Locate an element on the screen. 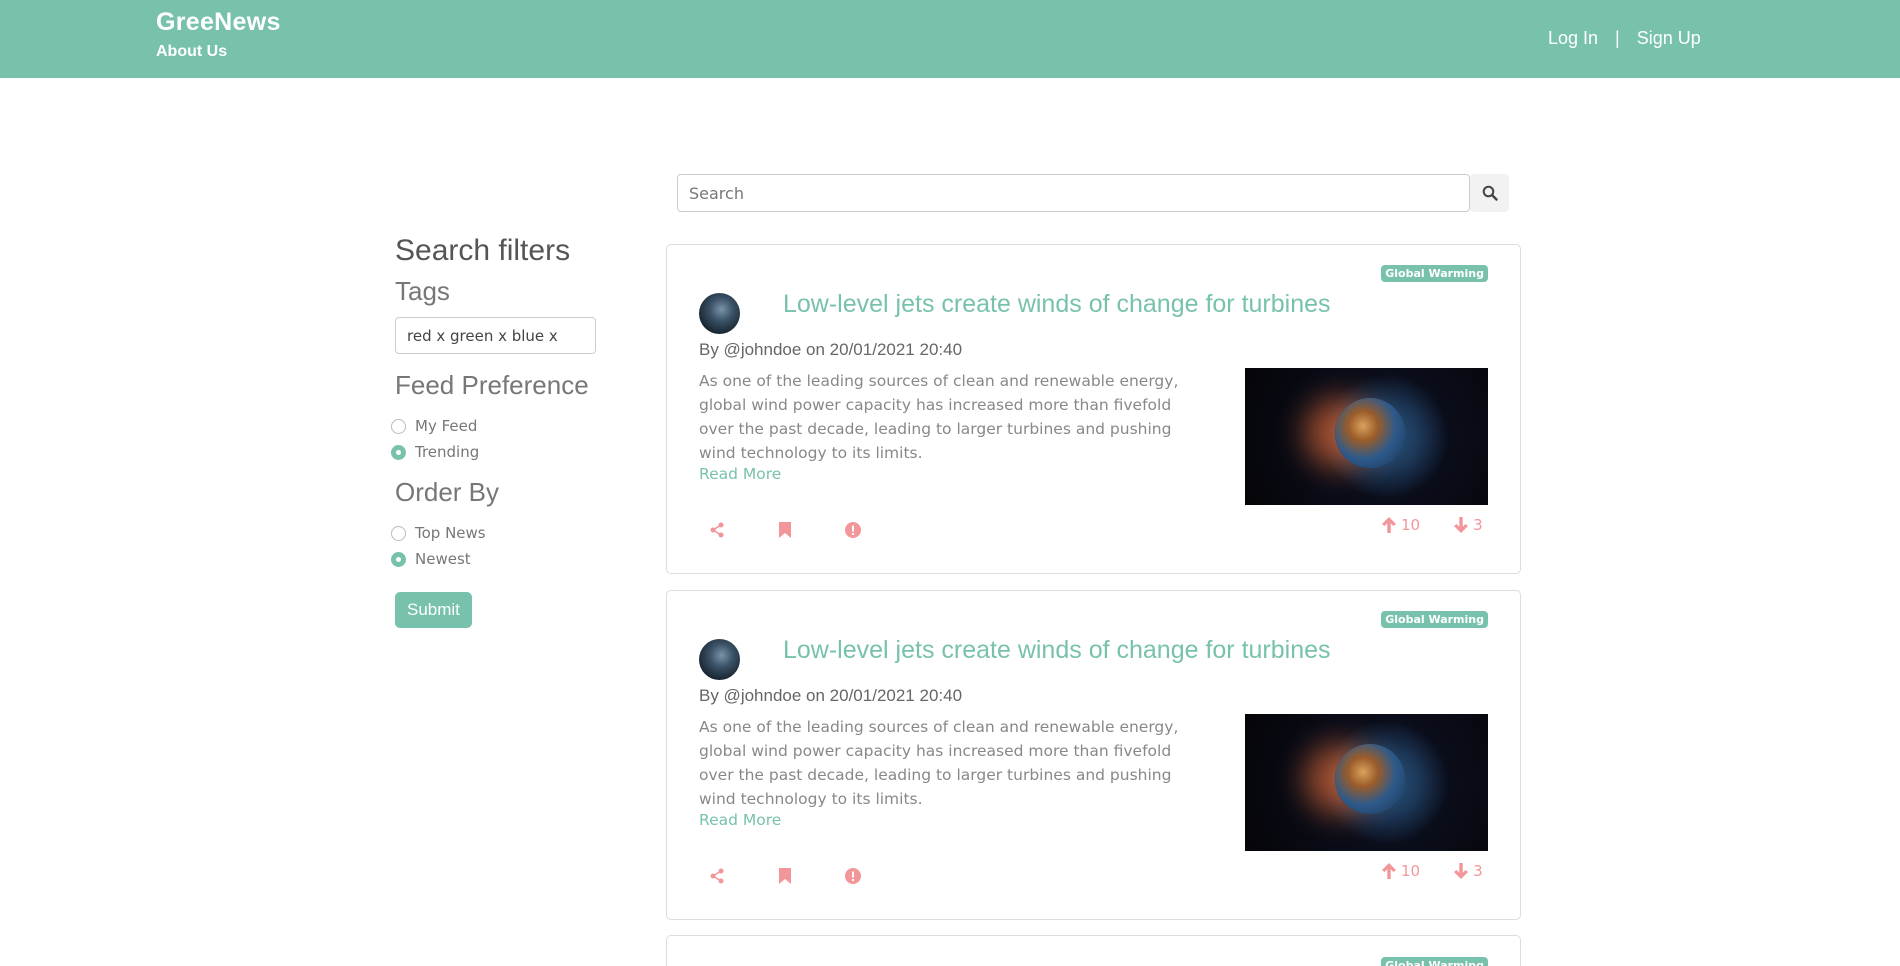 This screenshot has height=966, width=1900. radio-trending is located at coordinates (398, 452).